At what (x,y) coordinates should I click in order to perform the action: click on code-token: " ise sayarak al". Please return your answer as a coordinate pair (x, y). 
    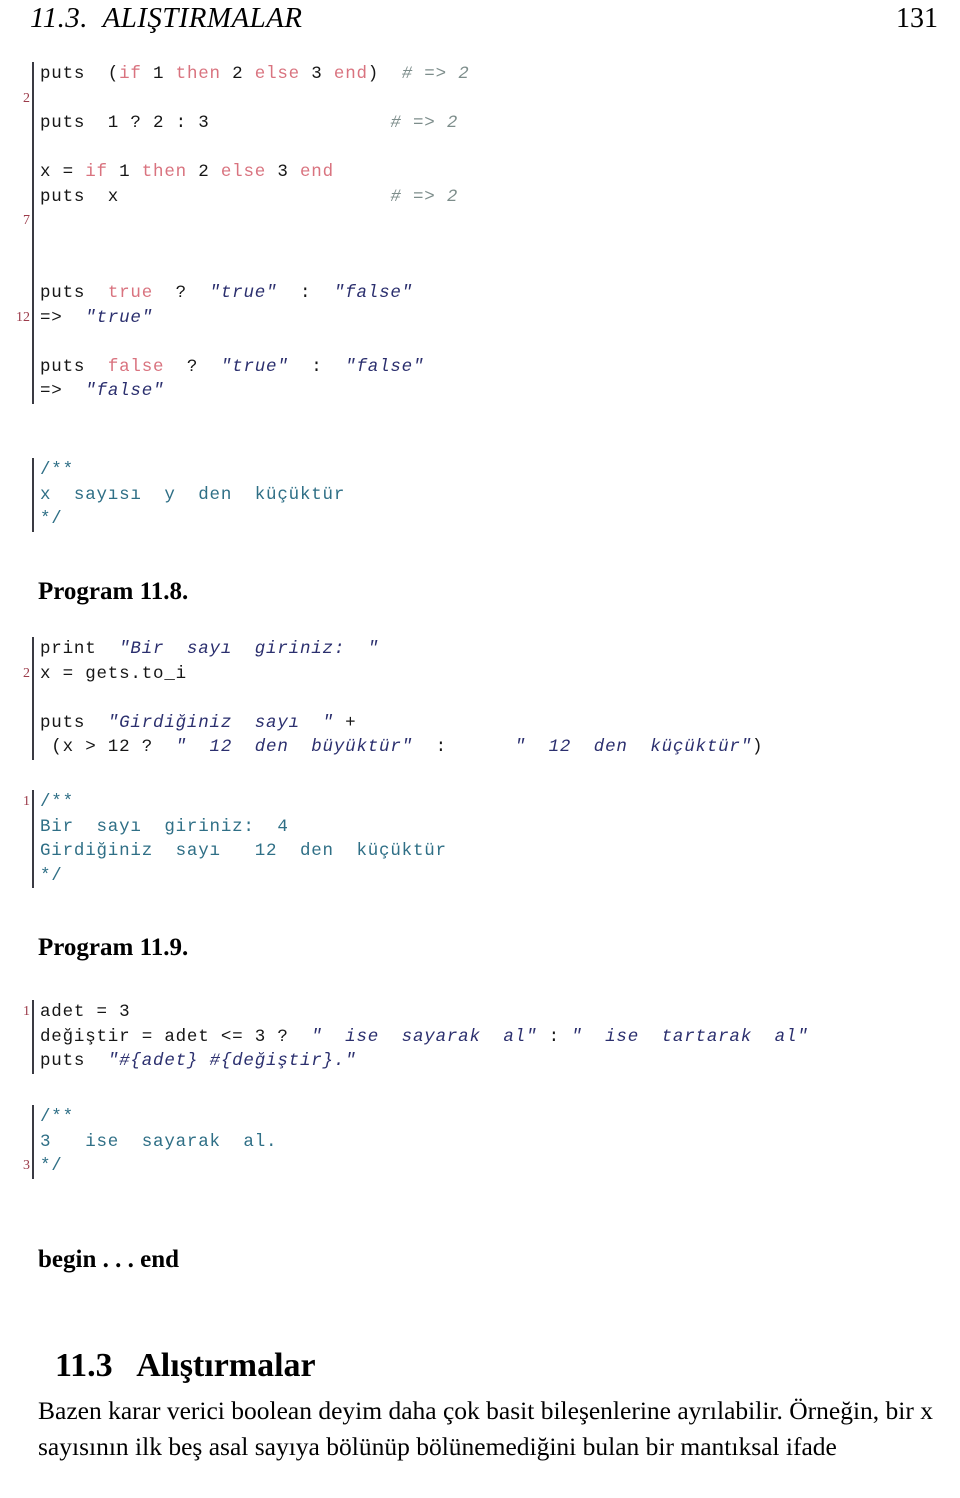
    Looking at the image, I should click on (424, 1036).